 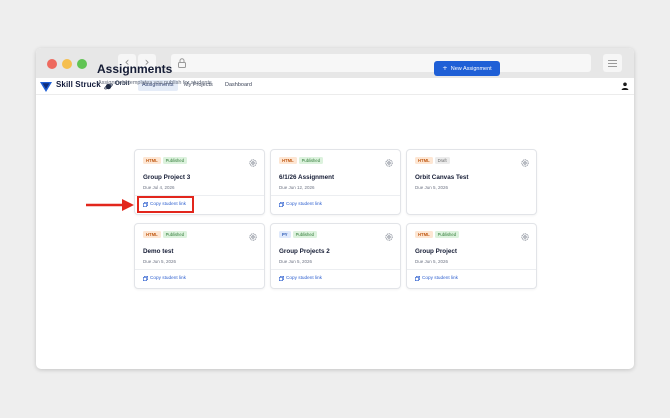 I want to click on card-title: Group Project 3, so click(x=167, y=177).